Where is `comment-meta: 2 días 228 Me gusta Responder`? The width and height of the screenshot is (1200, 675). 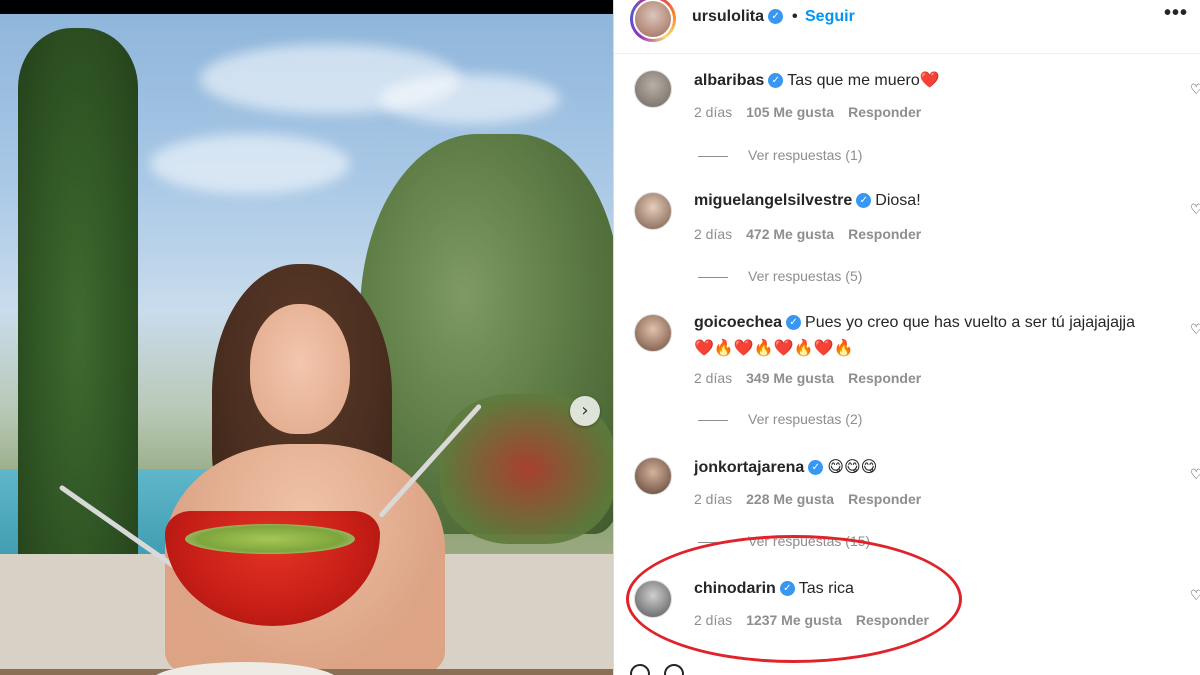 comment-meta: 2 días 228 Me gusta Responder is located at coordinates (807, 499).